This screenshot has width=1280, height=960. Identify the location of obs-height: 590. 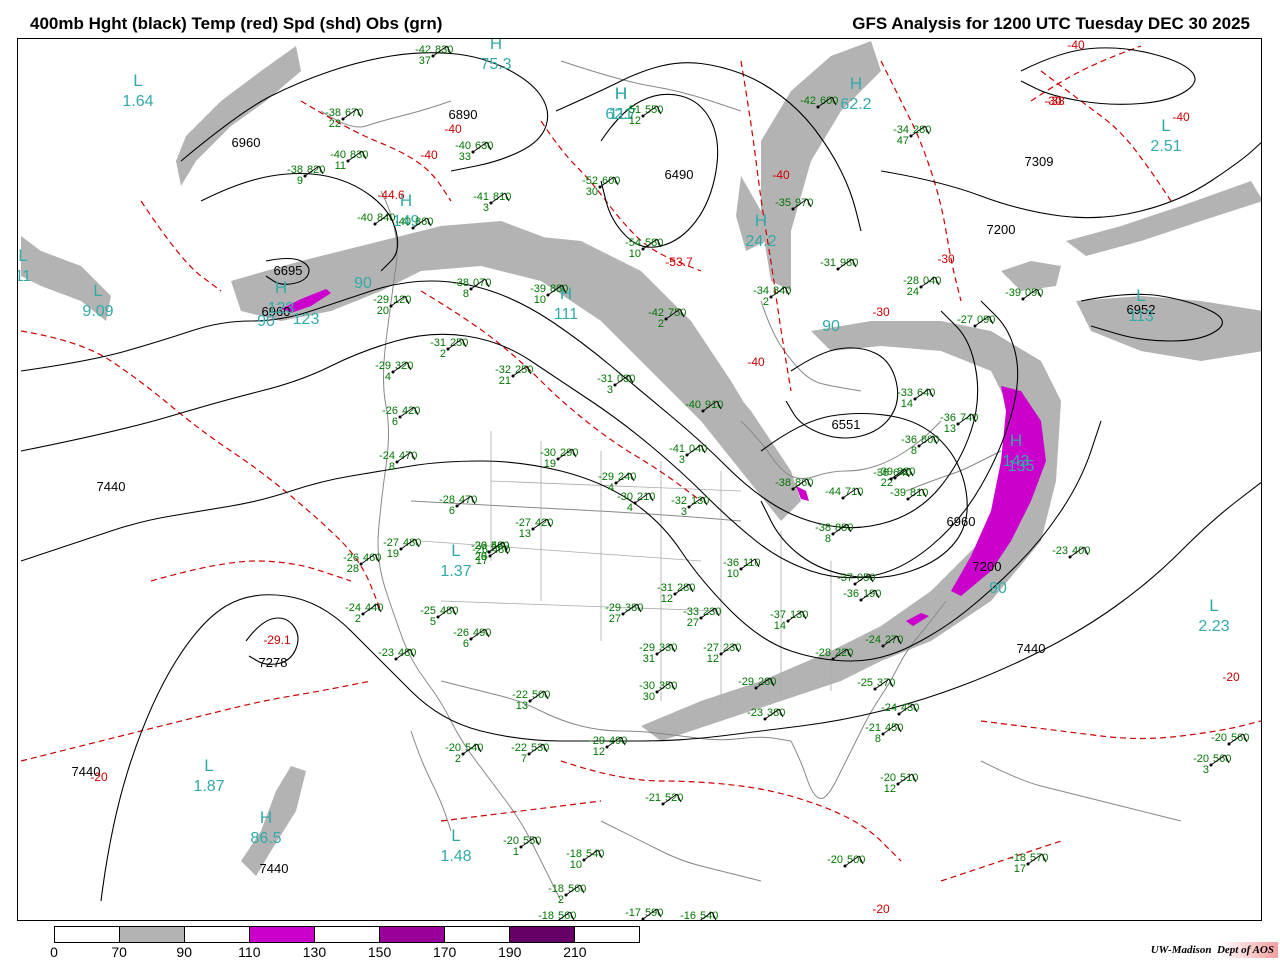
(654, 913).